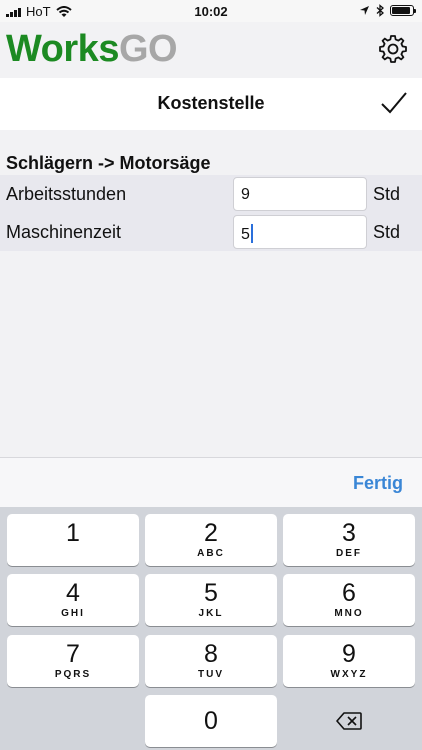 The width and height of the screenshot is (422, 750). What do you see at coordinates (349, 553) in the screenshot?
I see `key-3-letters: DEF` at bounding box center [349, 553].